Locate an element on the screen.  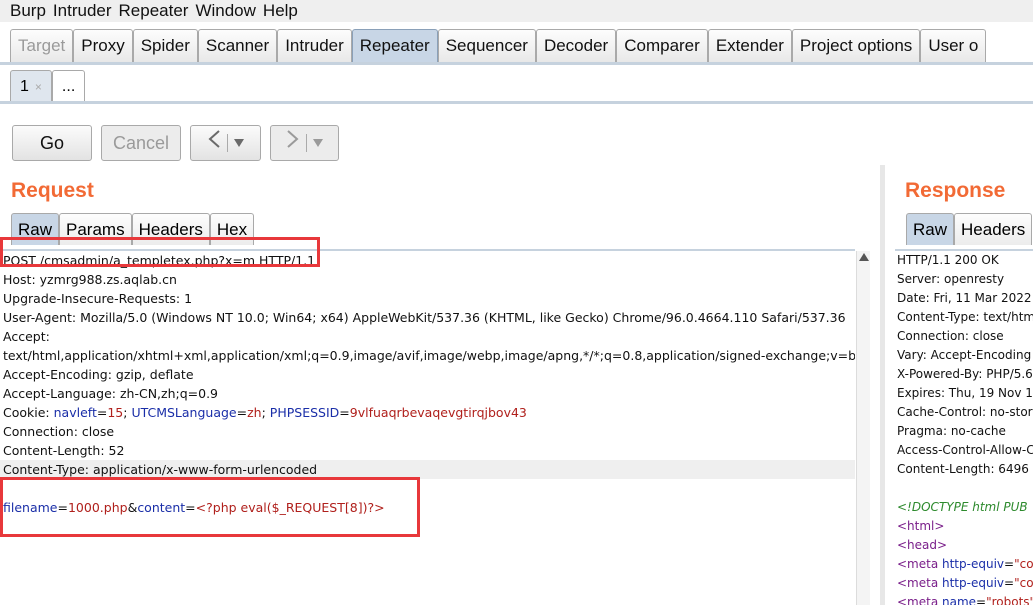
header-content-length: Content-Length: 52 is located at coordinates (64, 450).